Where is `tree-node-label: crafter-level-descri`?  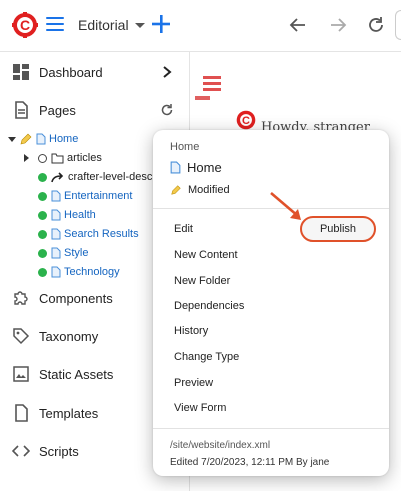
tree-node-label: crafter-level-descri is located at coordinates (113, 177).